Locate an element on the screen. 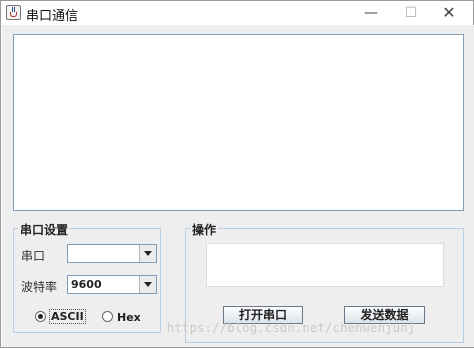 The width and height of the screenshot is (474, 348). title-bar: 串口通信 — ☐ ✕ is located at coordinates (237, 13).